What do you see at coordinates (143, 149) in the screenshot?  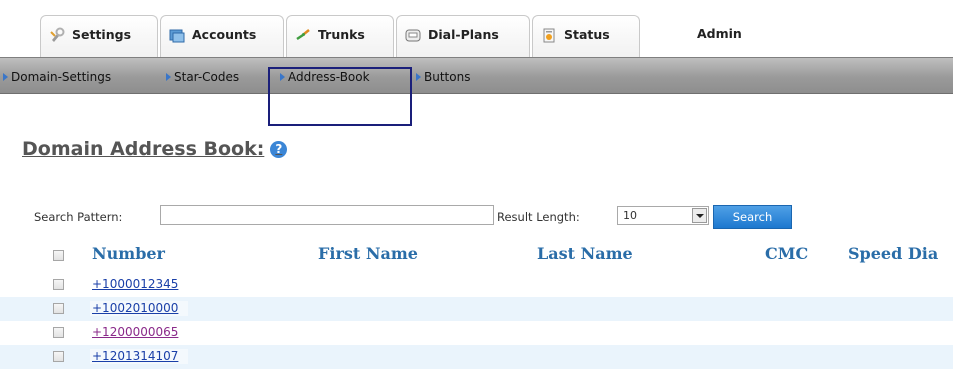 I see `page-title-text: Domain Address Book:` at bounding box center [143, 149].